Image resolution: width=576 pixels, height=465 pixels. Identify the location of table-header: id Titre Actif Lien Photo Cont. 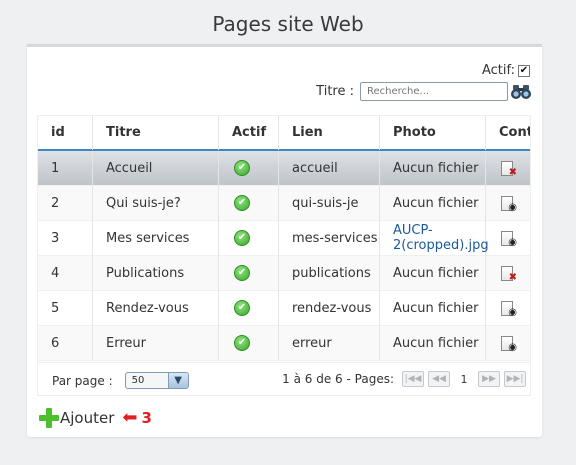
(284, 133).